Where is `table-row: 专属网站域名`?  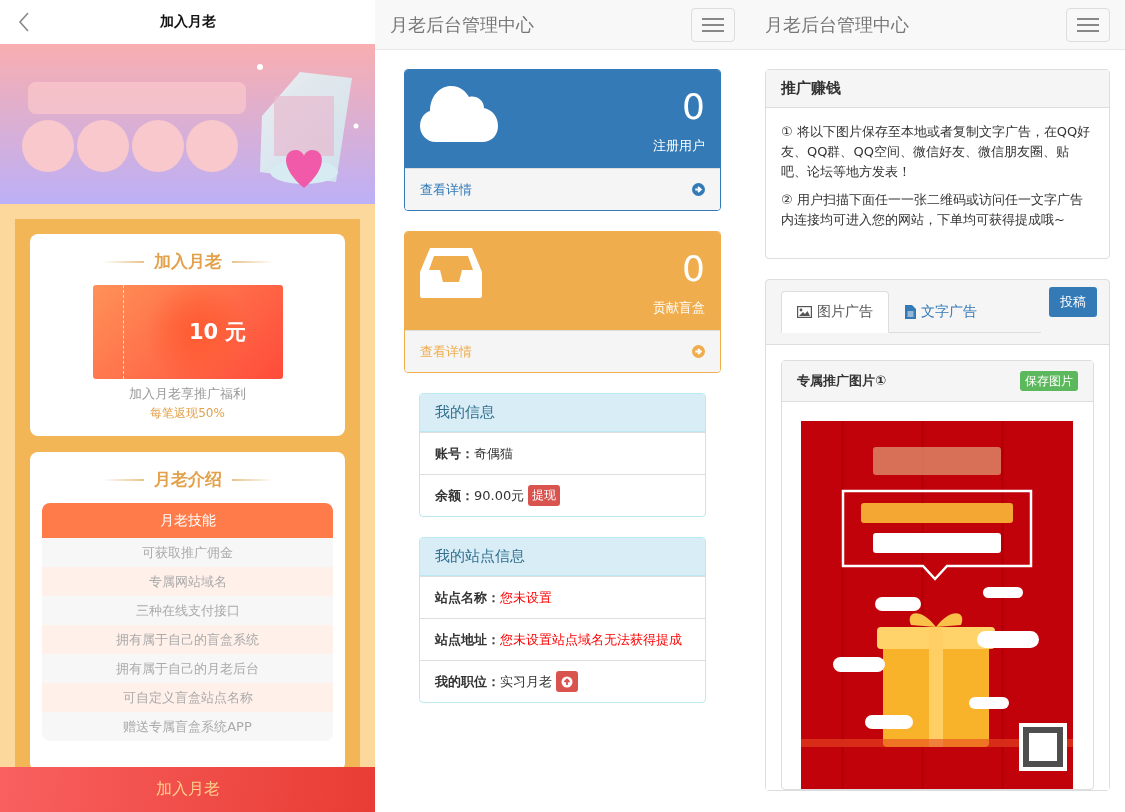
table-row: 专属网站域名 is located at coordinates (187, 581).